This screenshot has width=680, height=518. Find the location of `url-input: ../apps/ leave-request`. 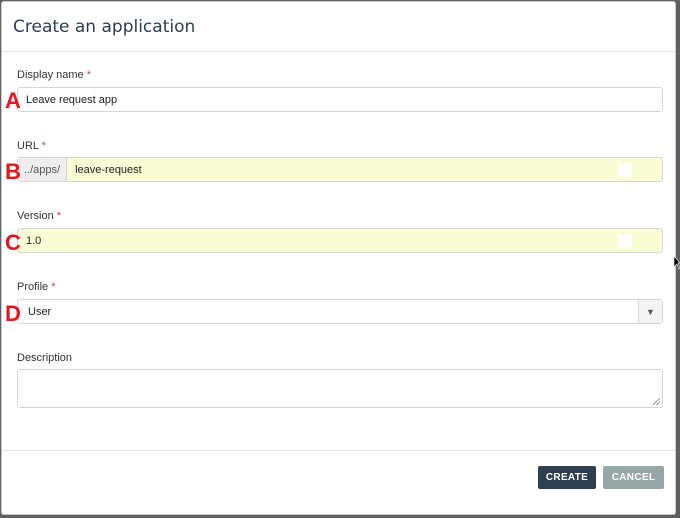

url-input: ../apps/ leave-request is located at coordinates (340, 169).